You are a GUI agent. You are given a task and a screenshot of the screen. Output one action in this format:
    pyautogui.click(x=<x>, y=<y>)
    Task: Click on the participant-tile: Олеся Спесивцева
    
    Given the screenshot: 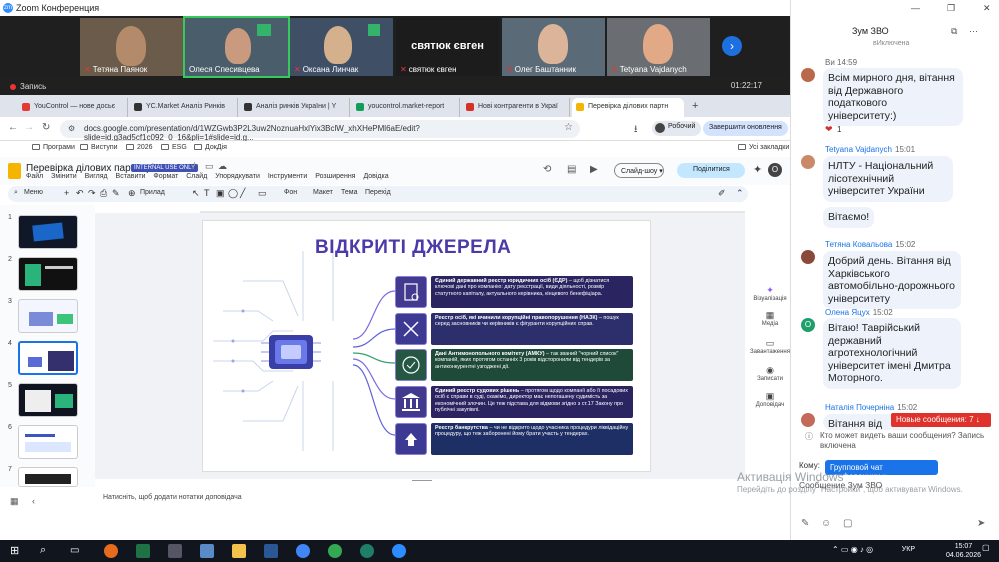 What is the action you would take?
    pyautogui.click(x=236, y=47)
    